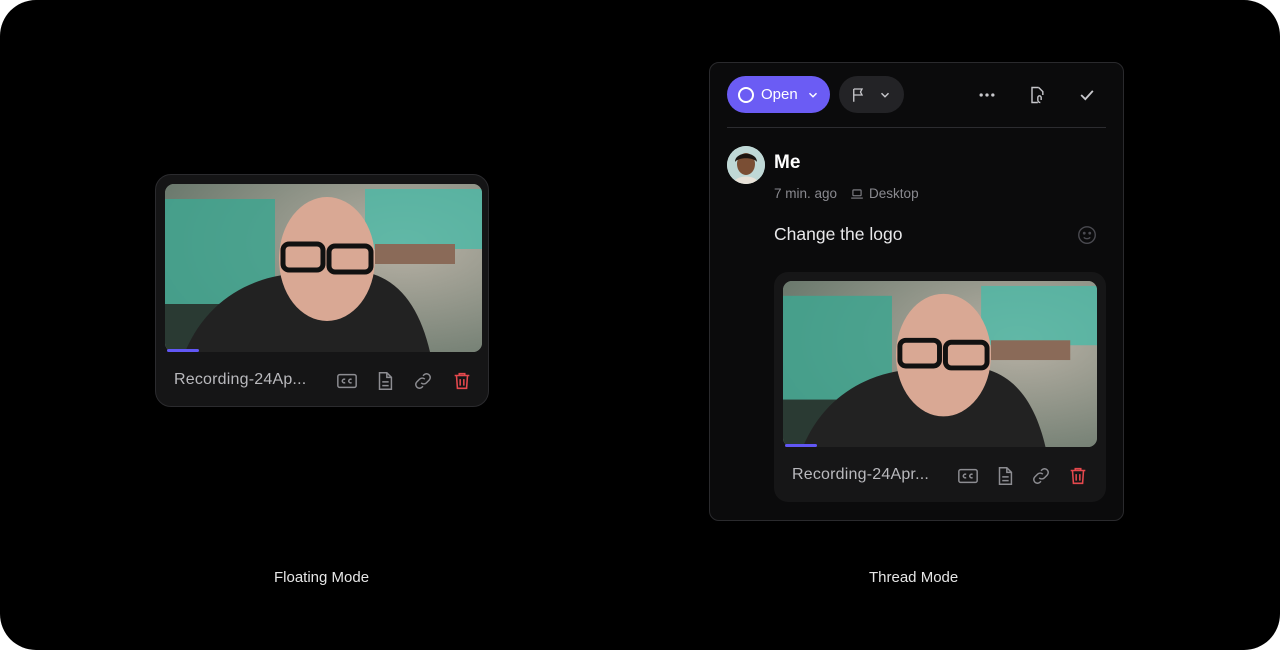 The height and width of the screenshot is (650, 1280). Describe the element at coordinates (871, 94) in the screenshot. I see `priority-dropdown` at that location.